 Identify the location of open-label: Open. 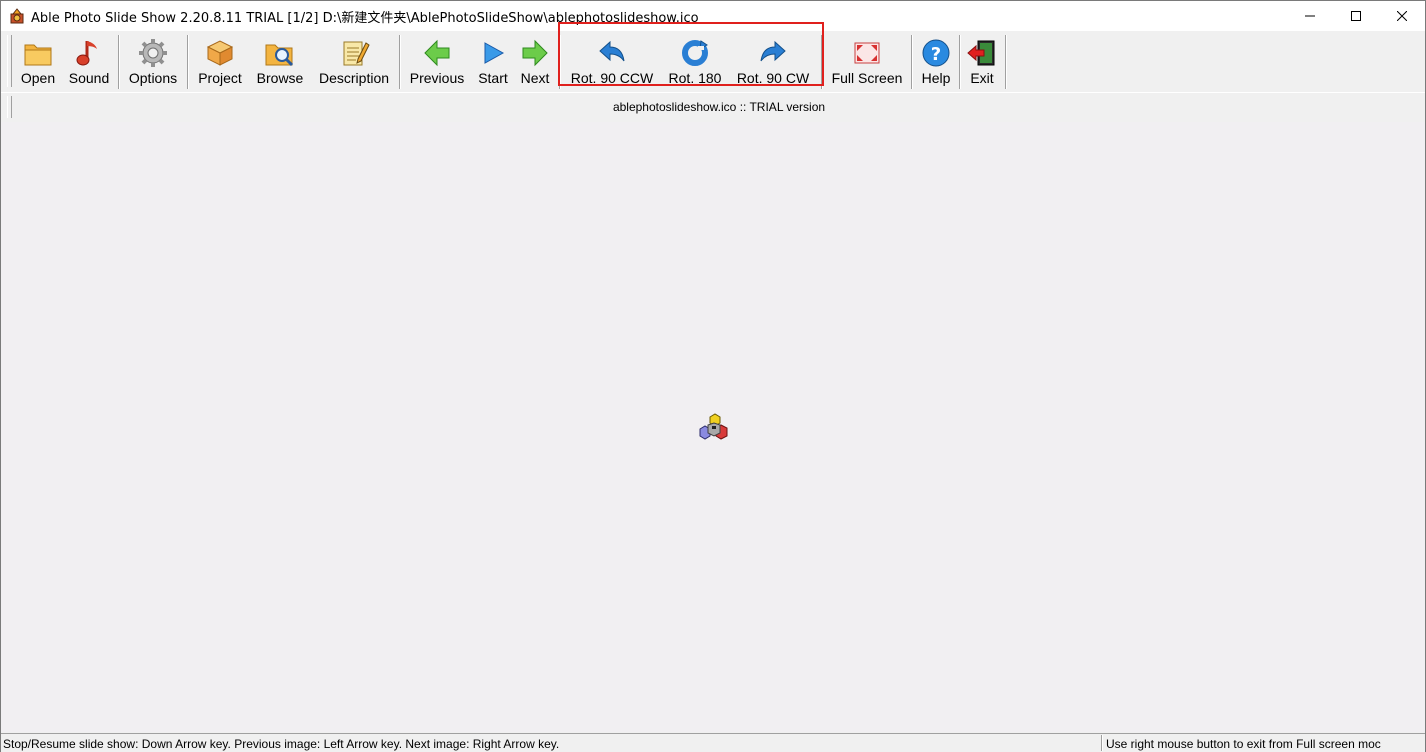
(38, 78).